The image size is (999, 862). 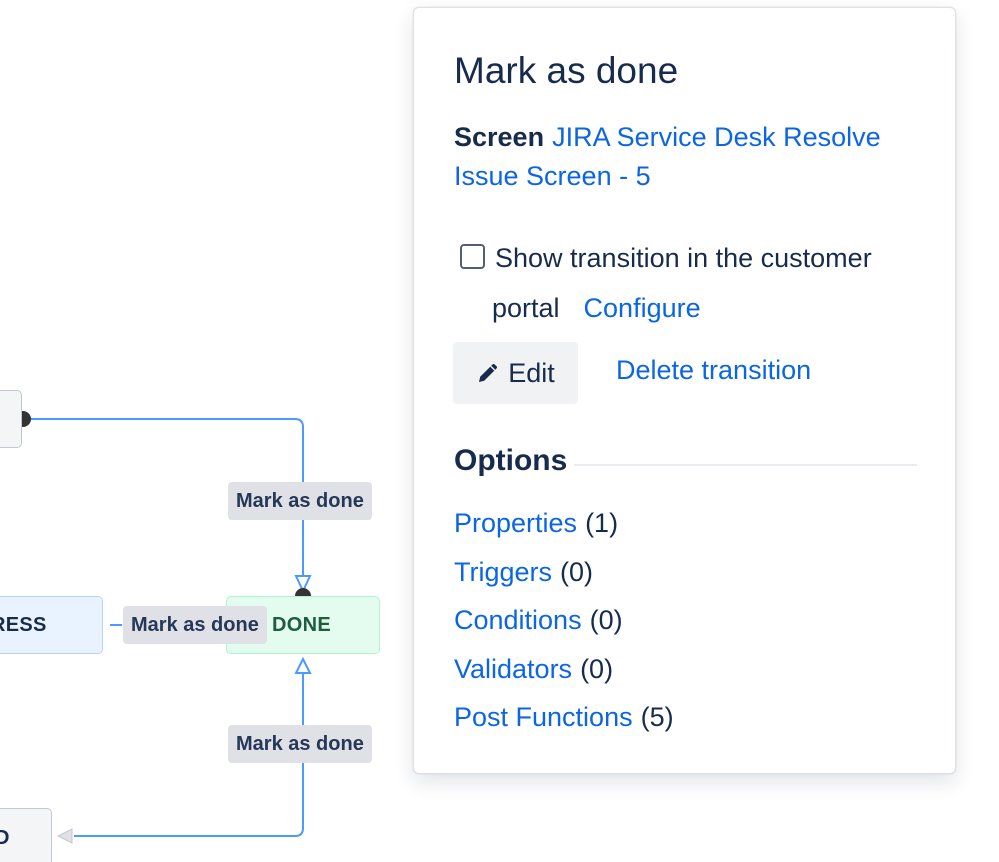 What do you see at coordinates (51, 625) in the screenshot?
I see `status-node-in-progress: RESS` at bounding box center [51, 625].